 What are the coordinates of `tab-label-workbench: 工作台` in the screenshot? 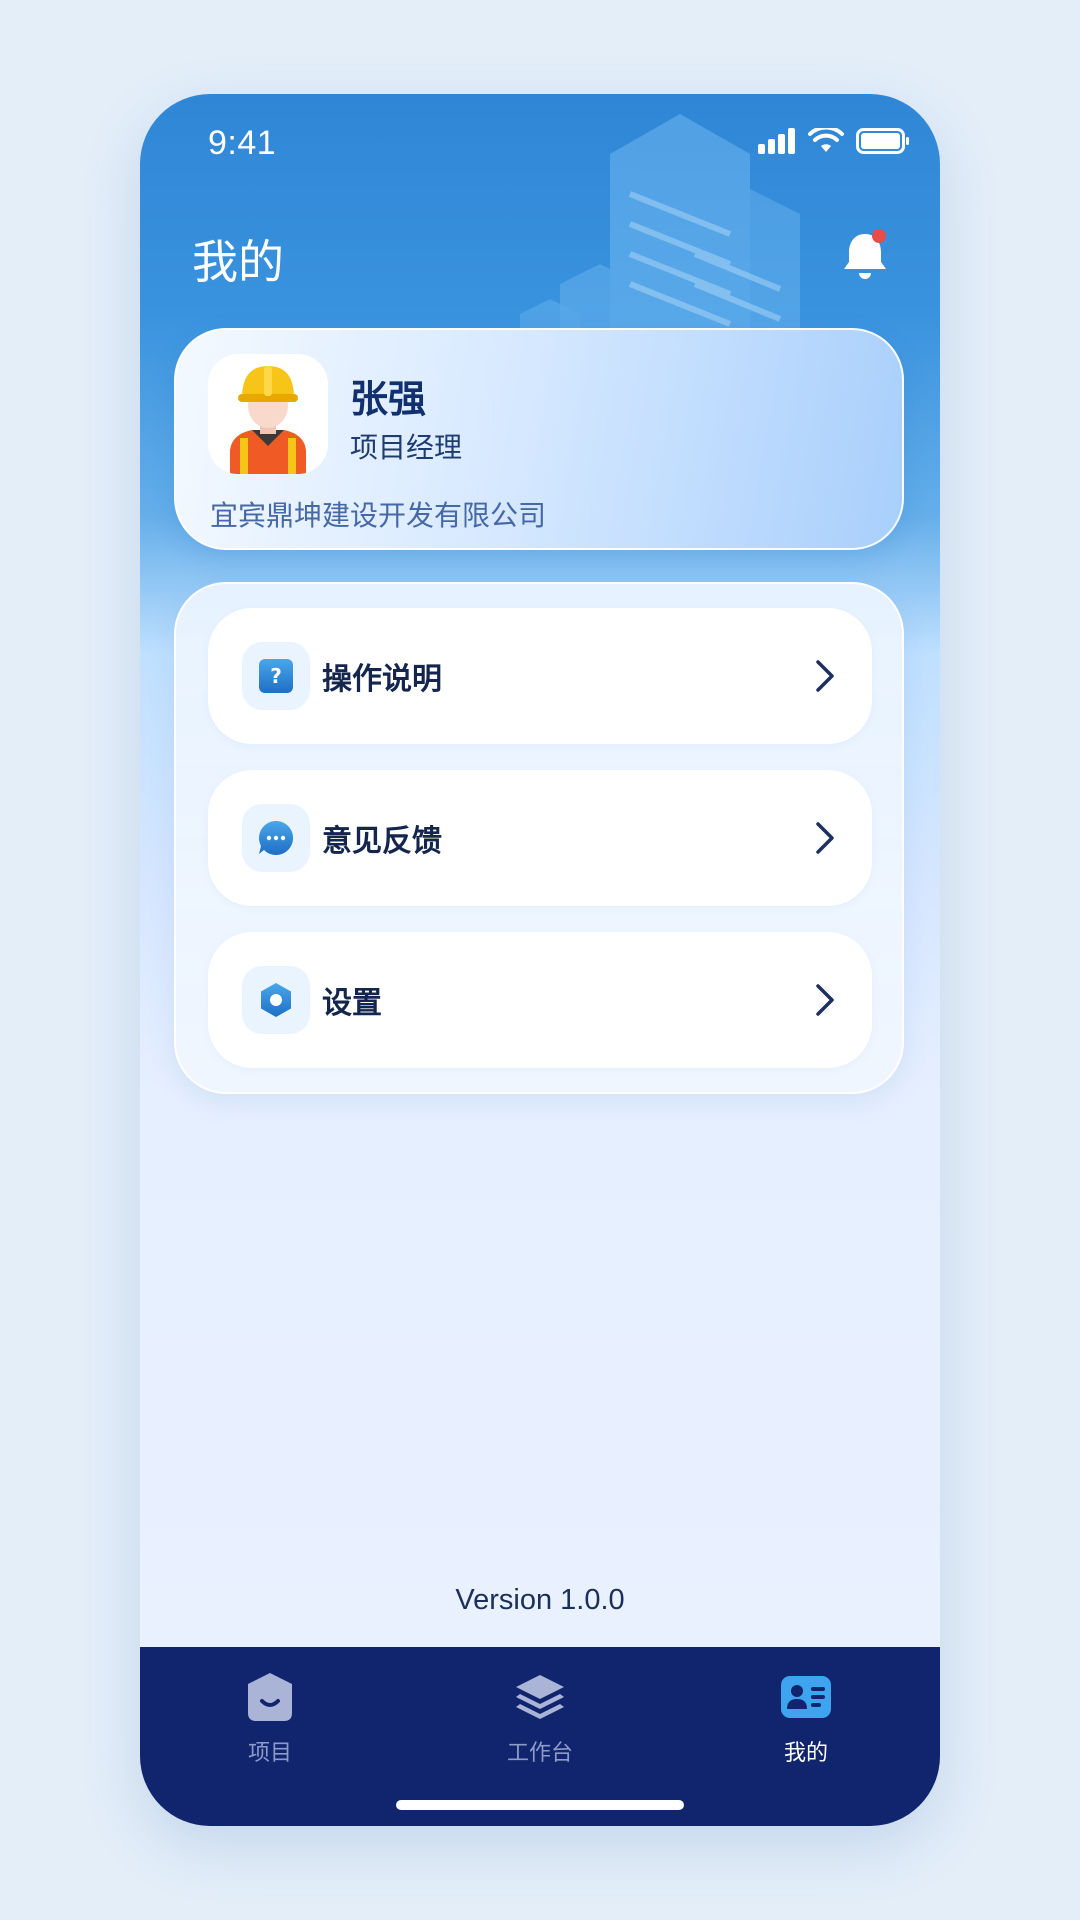 It's located at (539, 1753).